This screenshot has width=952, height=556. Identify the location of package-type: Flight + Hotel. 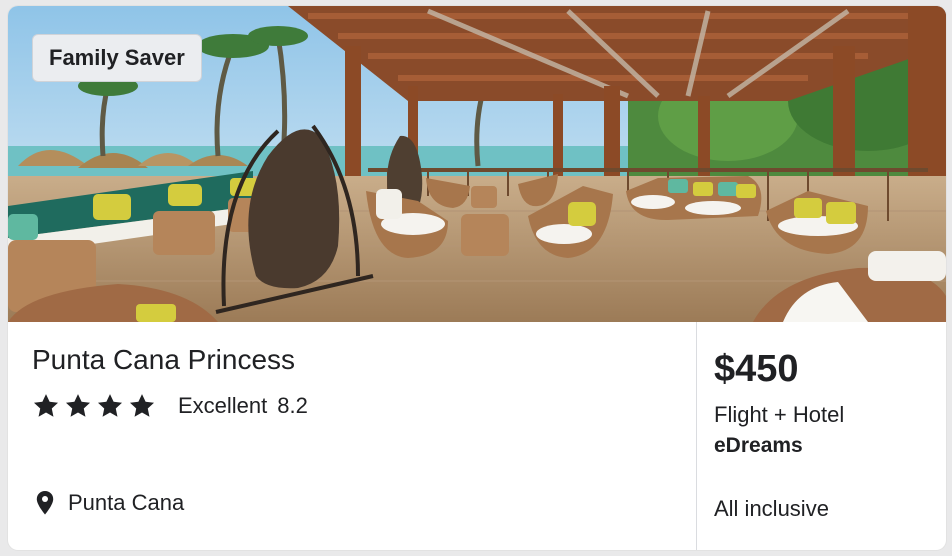
(779, 414).